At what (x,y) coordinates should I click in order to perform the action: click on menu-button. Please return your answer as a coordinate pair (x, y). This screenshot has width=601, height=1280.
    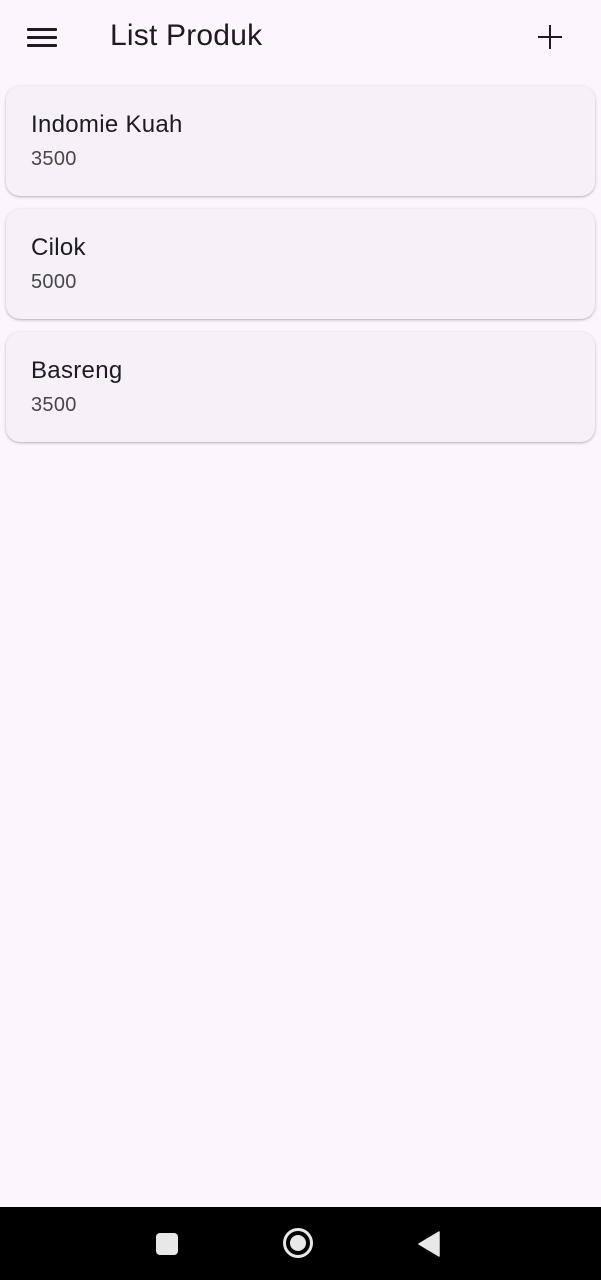
    Looking at the image, I should click on (42, 38).